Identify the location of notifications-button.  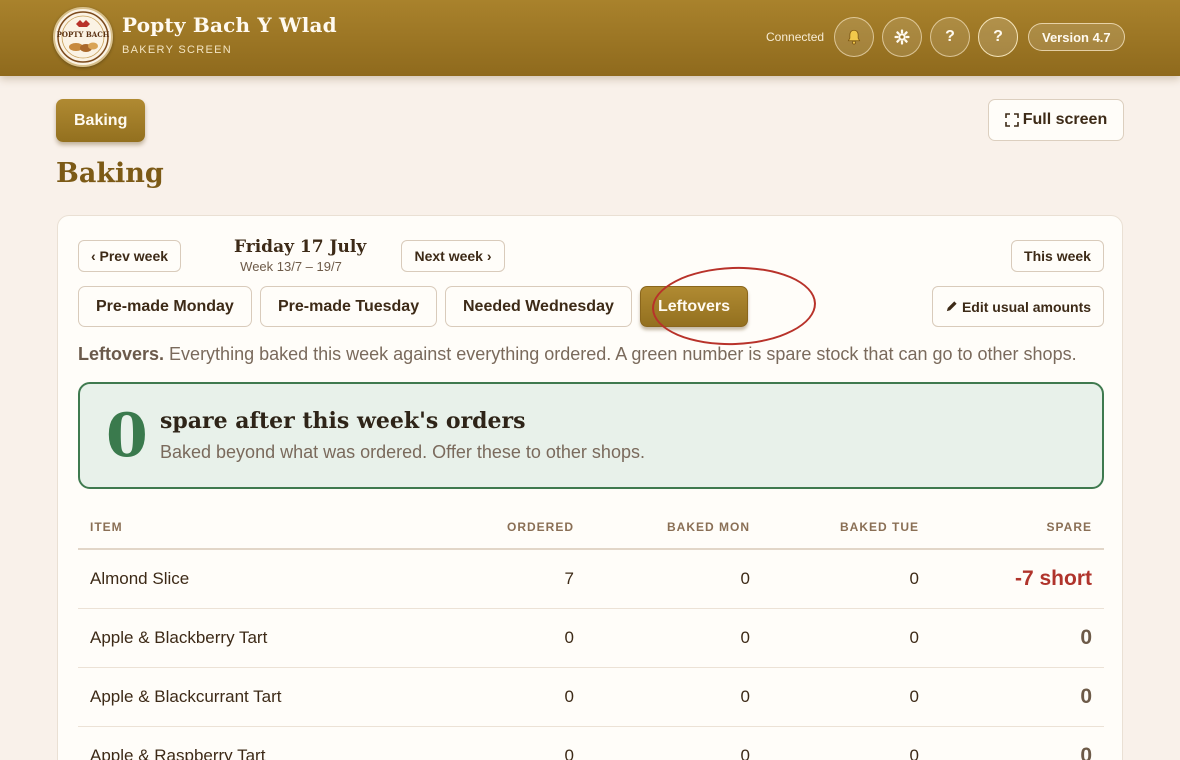
(854, 37).